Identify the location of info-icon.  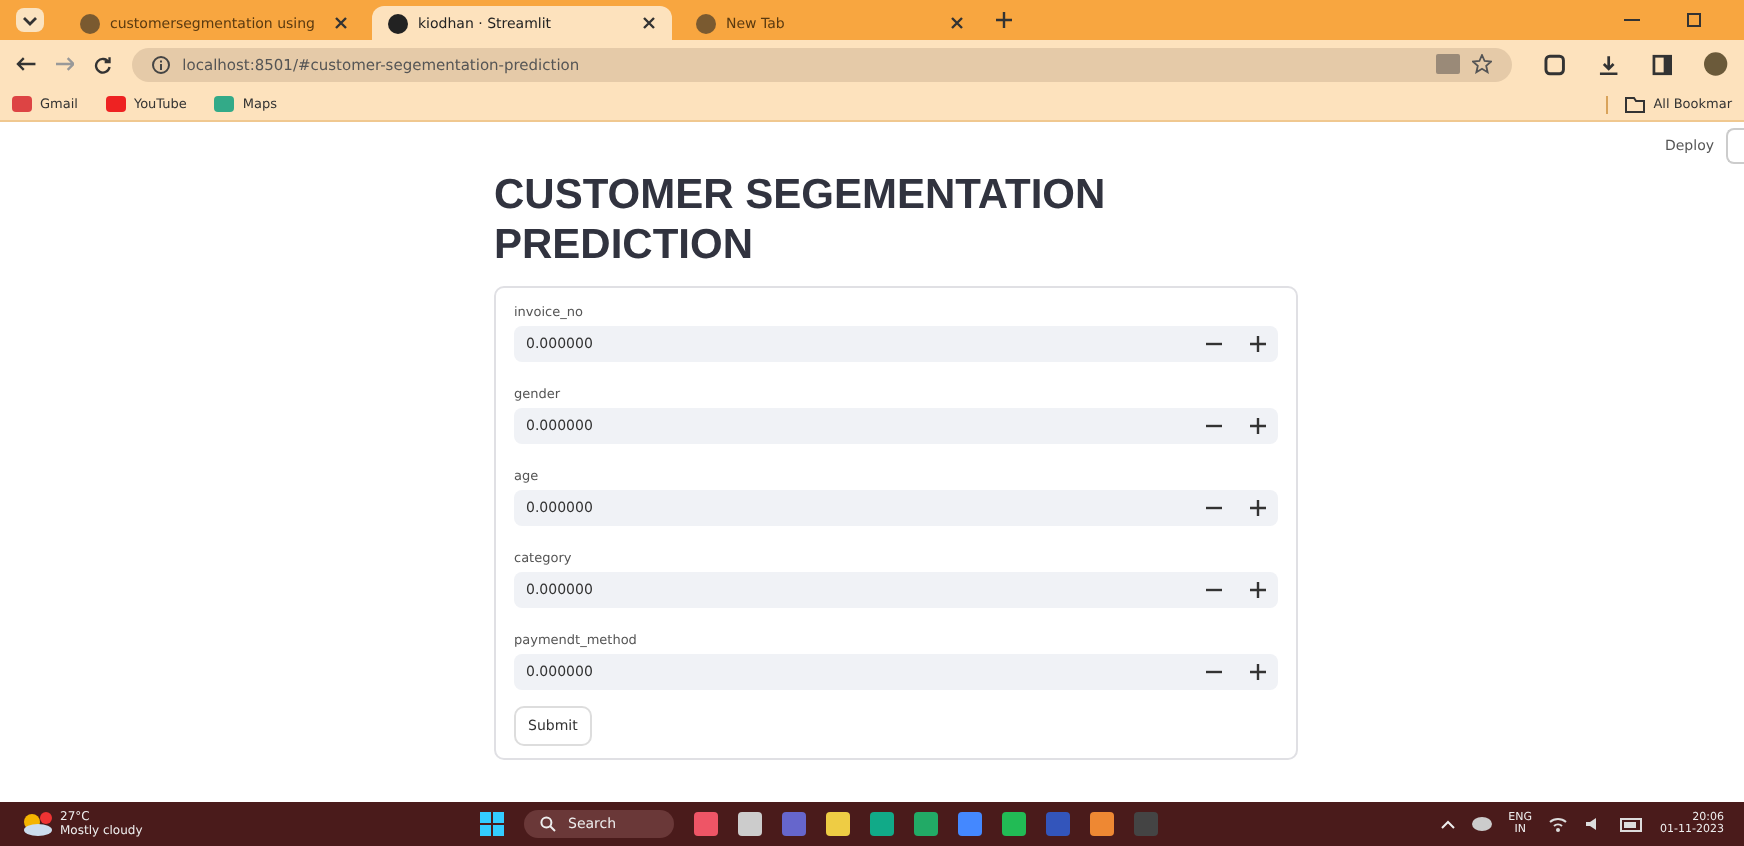
(161, 64).